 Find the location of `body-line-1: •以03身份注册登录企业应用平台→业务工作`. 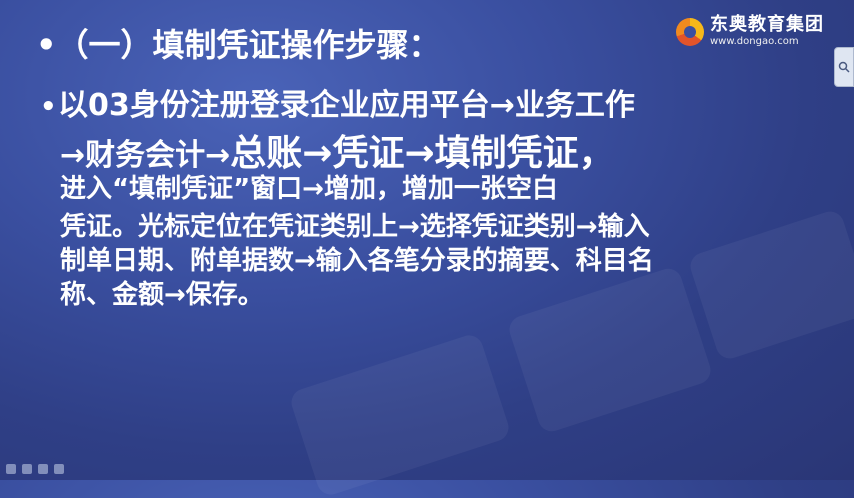

body-line-1: •以03身份注册登录企业应用平台→业务工作 is located at coordinates (337, 105).